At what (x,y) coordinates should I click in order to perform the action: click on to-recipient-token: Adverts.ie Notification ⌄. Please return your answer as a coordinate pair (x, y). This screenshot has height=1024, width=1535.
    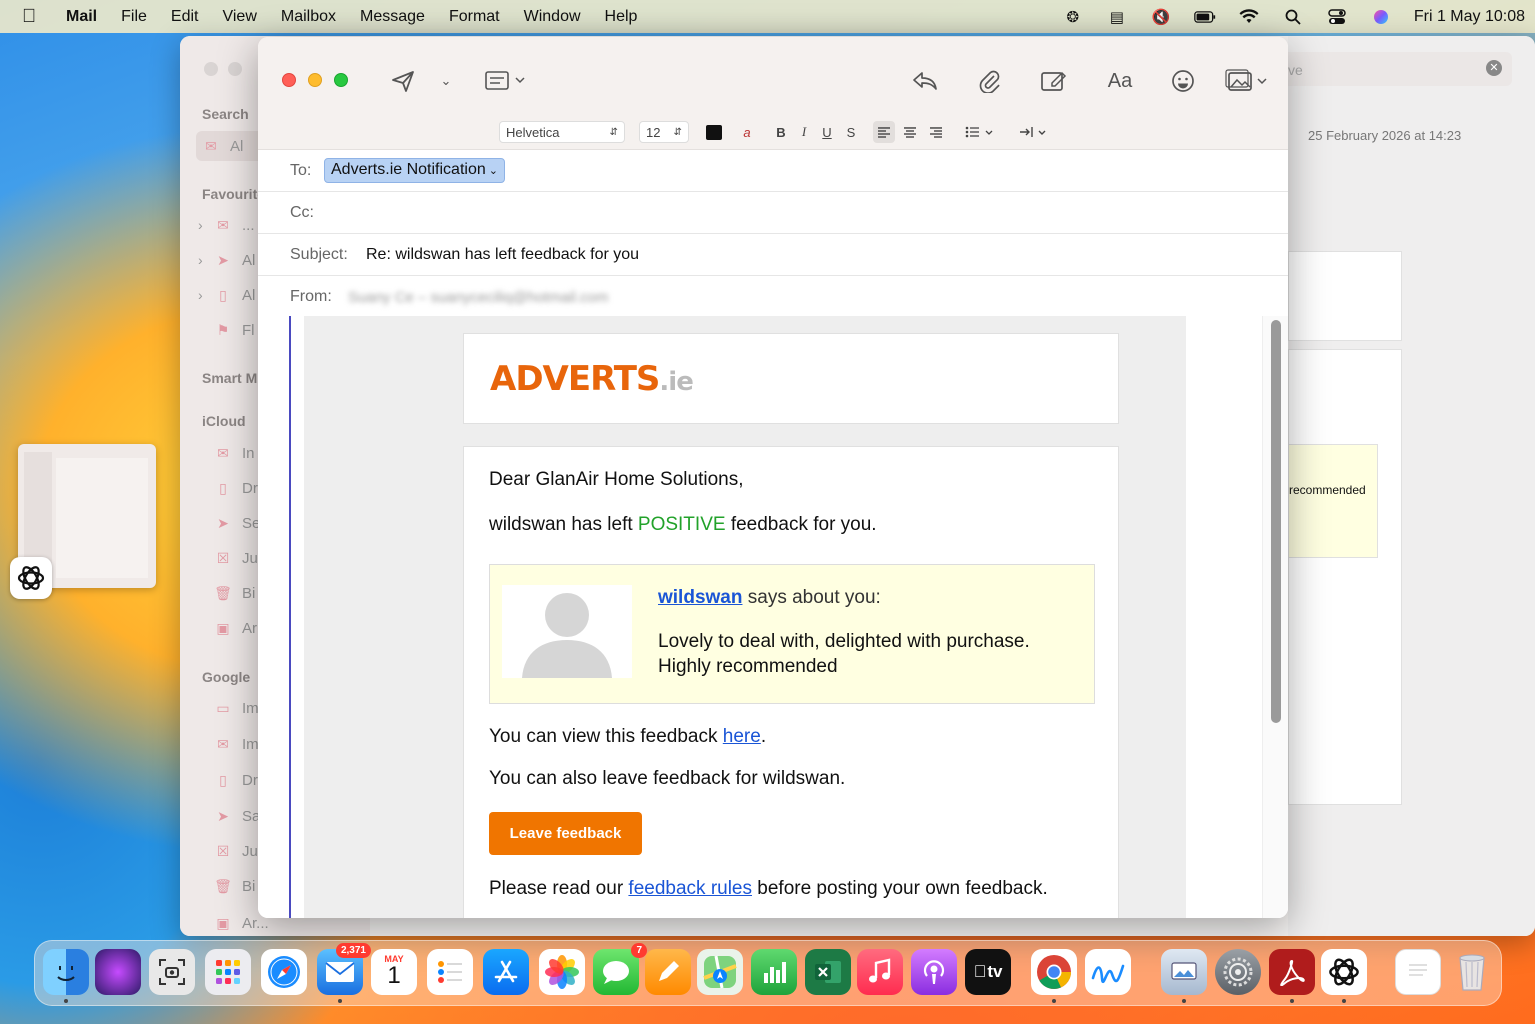
    Looking at the image, I should click on (414, 170).